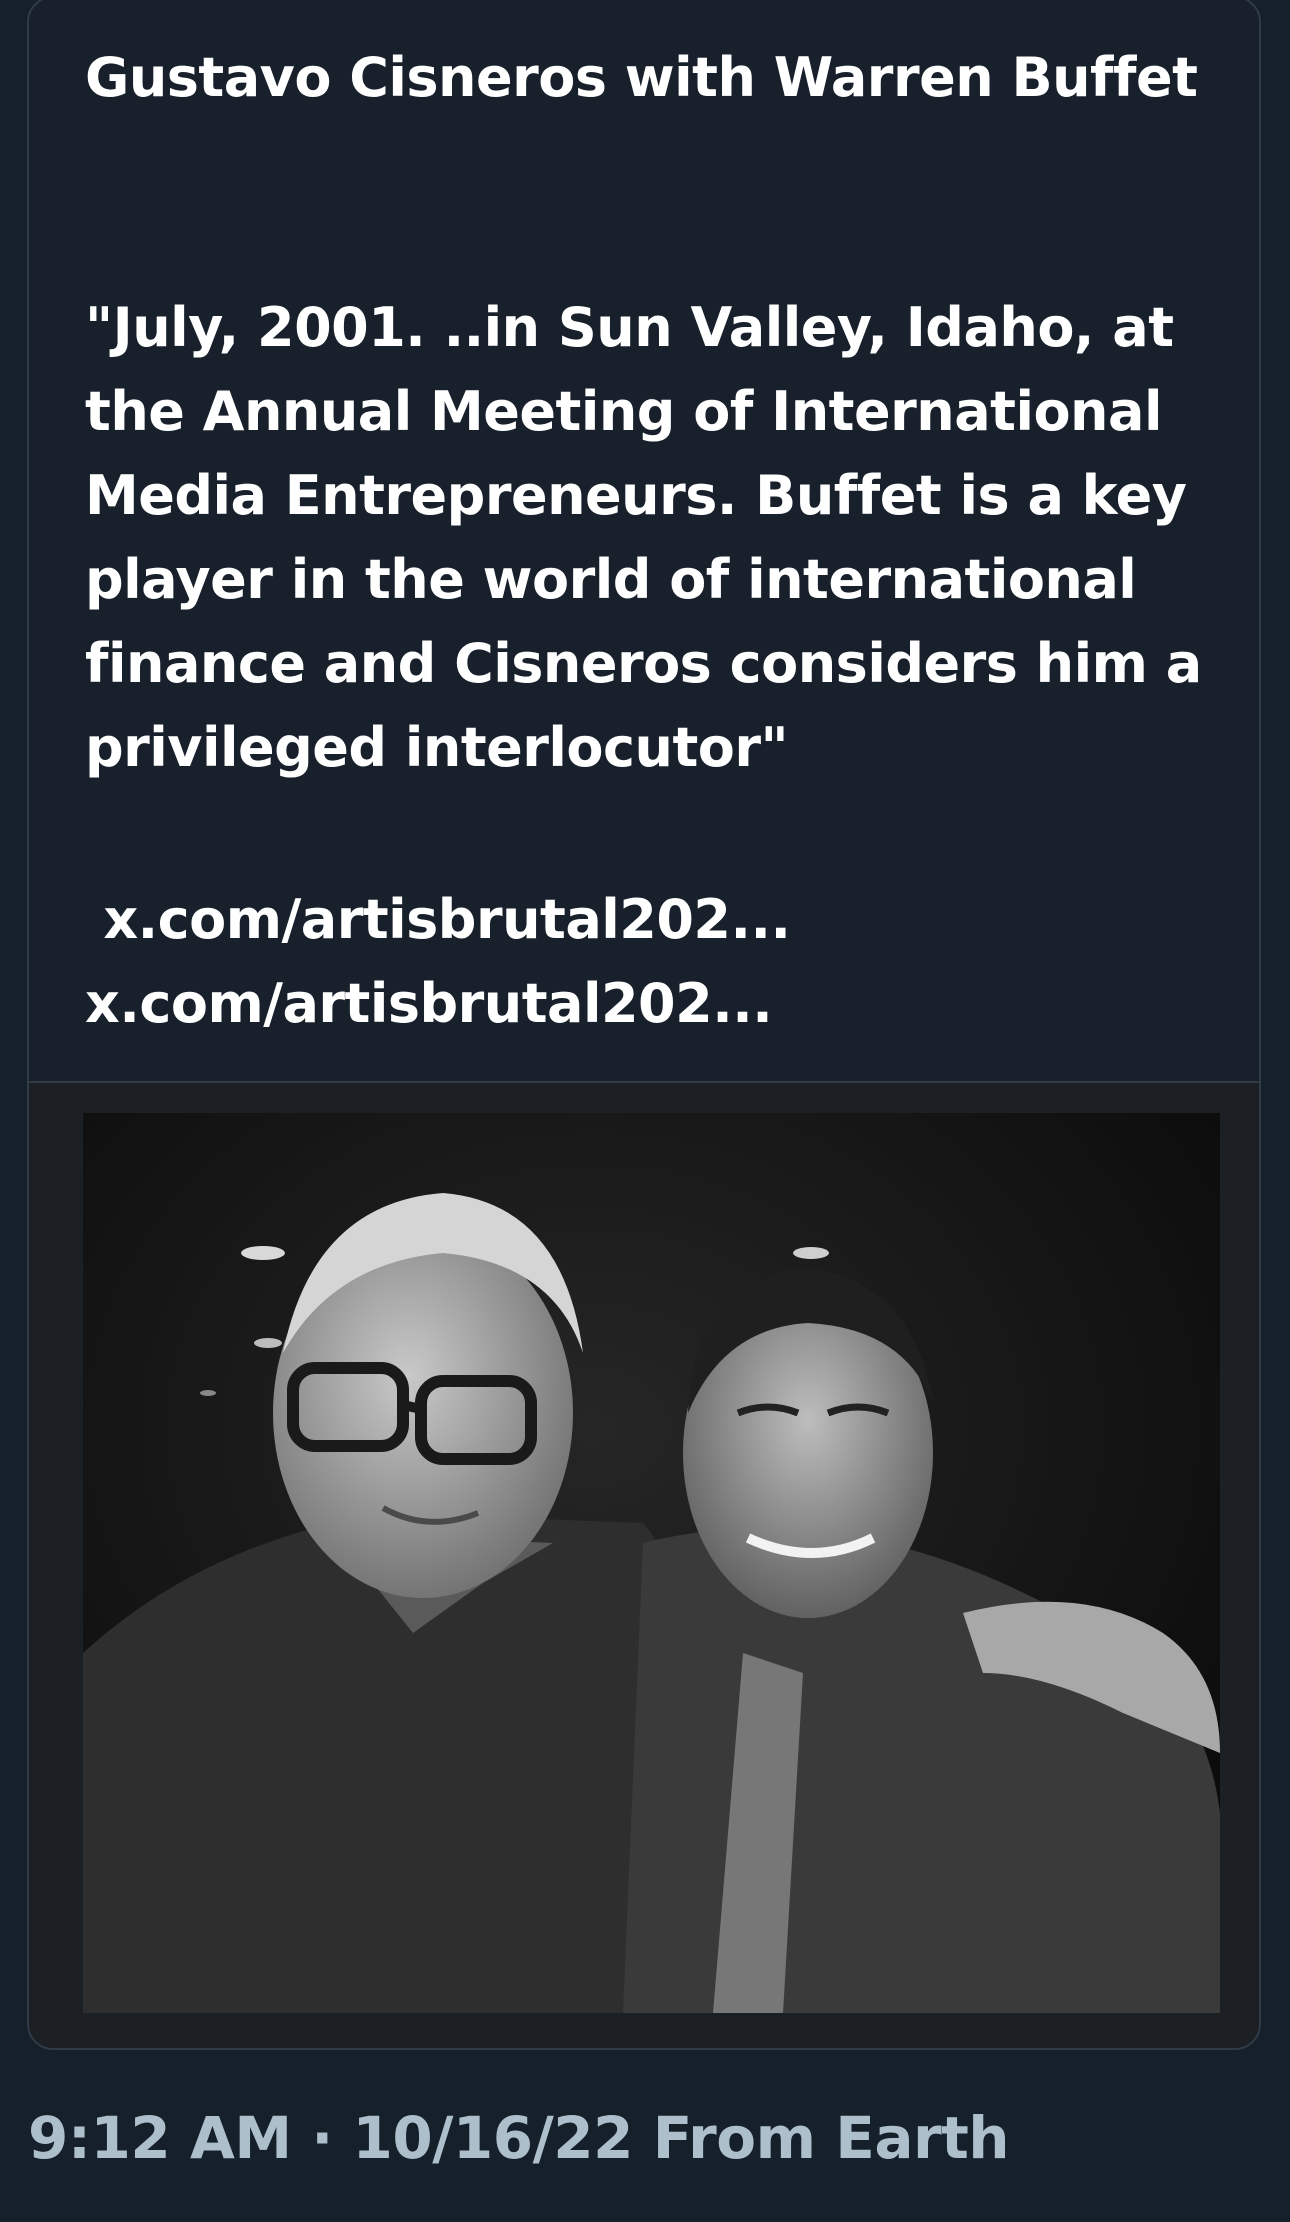 Image resolution: width=1290 pixels, height=2222 pixels. I want to click on tweet-date: 10/16/22, so click(493, 2138).